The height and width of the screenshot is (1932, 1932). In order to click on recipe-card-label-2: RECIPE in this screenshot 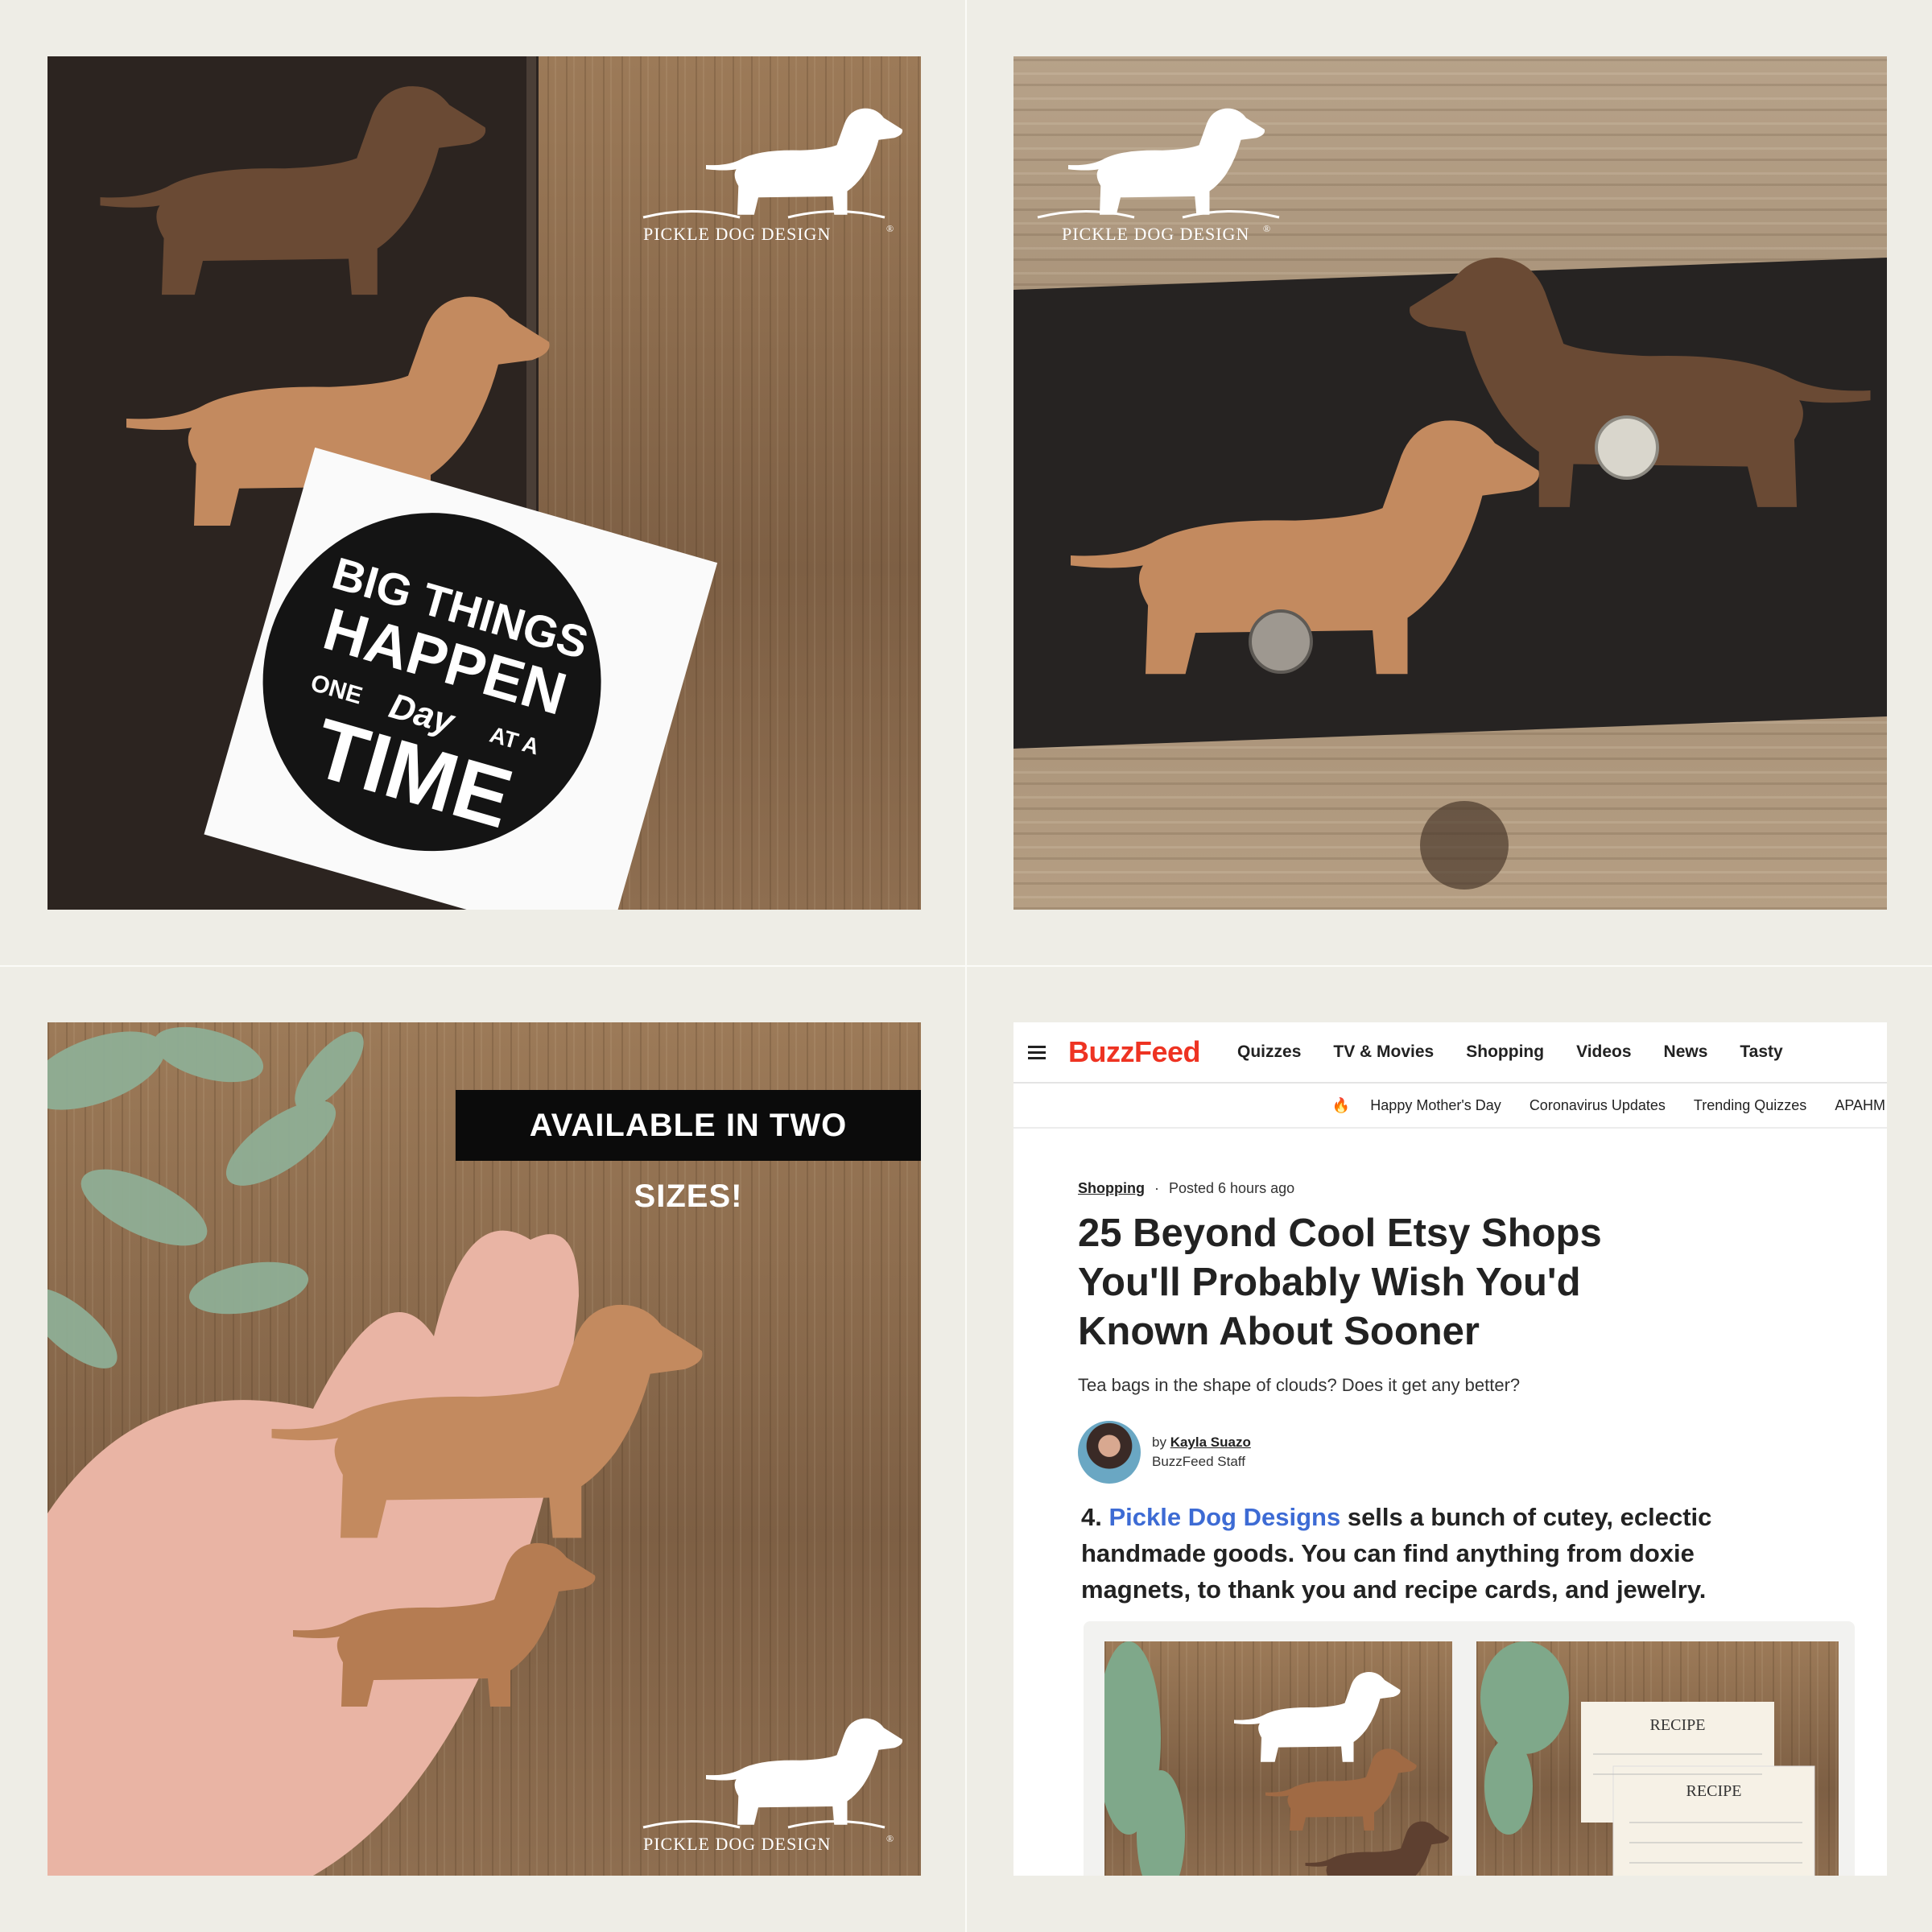, I will do `click(1714, 1791)`.